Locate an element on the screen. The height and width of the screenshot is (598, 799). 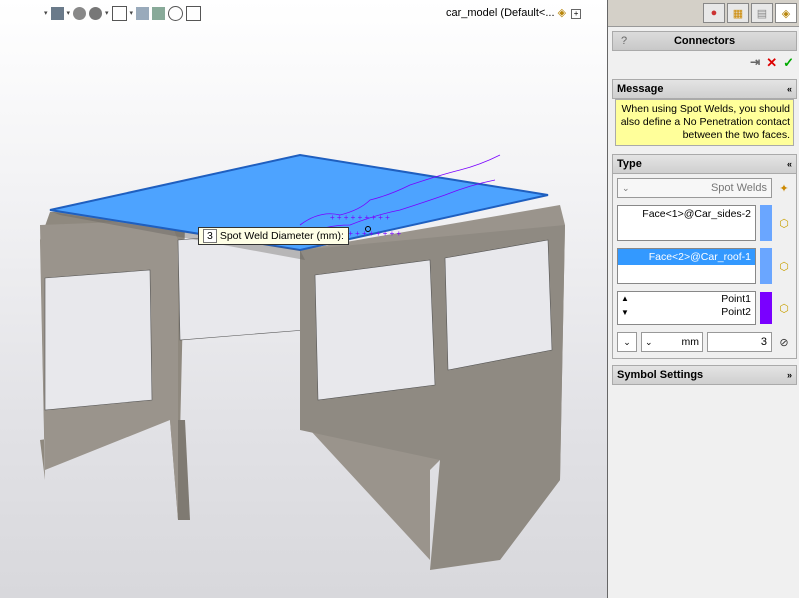
face2-selection-box: Face<2>@Car_roof-1 is located at coordinates (686, 266).